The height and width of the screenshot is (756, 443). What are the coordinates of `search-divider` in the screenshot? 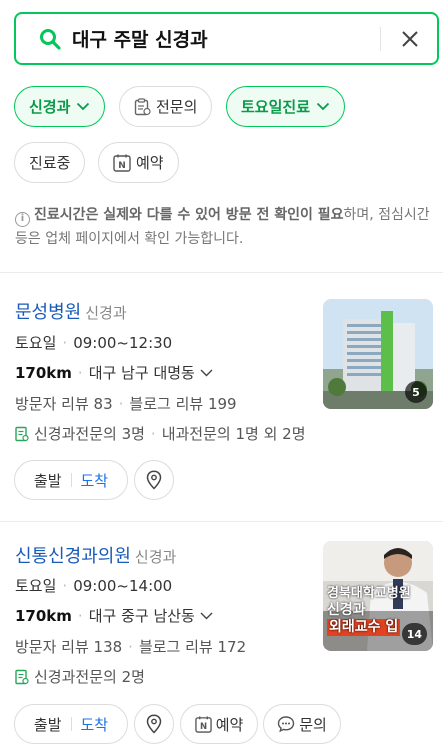 It's located at (380, 38).